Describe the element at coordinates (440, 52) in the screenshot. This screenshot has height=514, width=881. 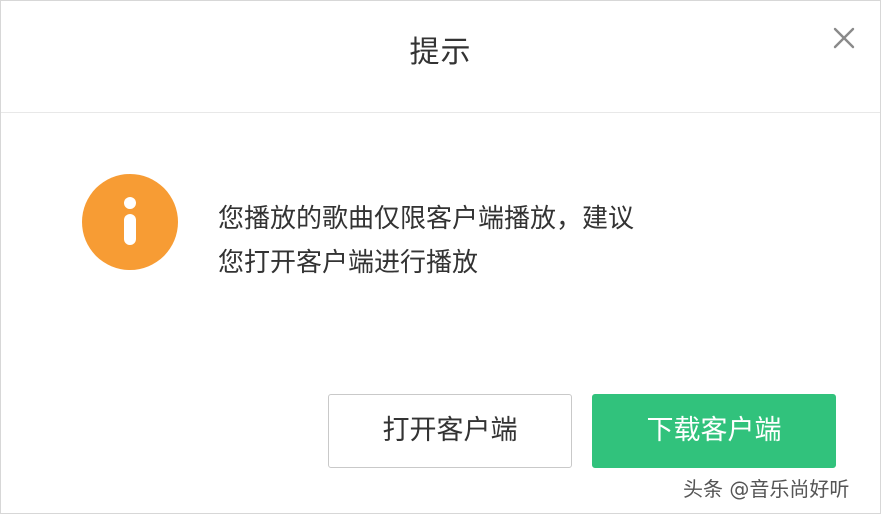
I see `dialog-title: 提示` at that location.